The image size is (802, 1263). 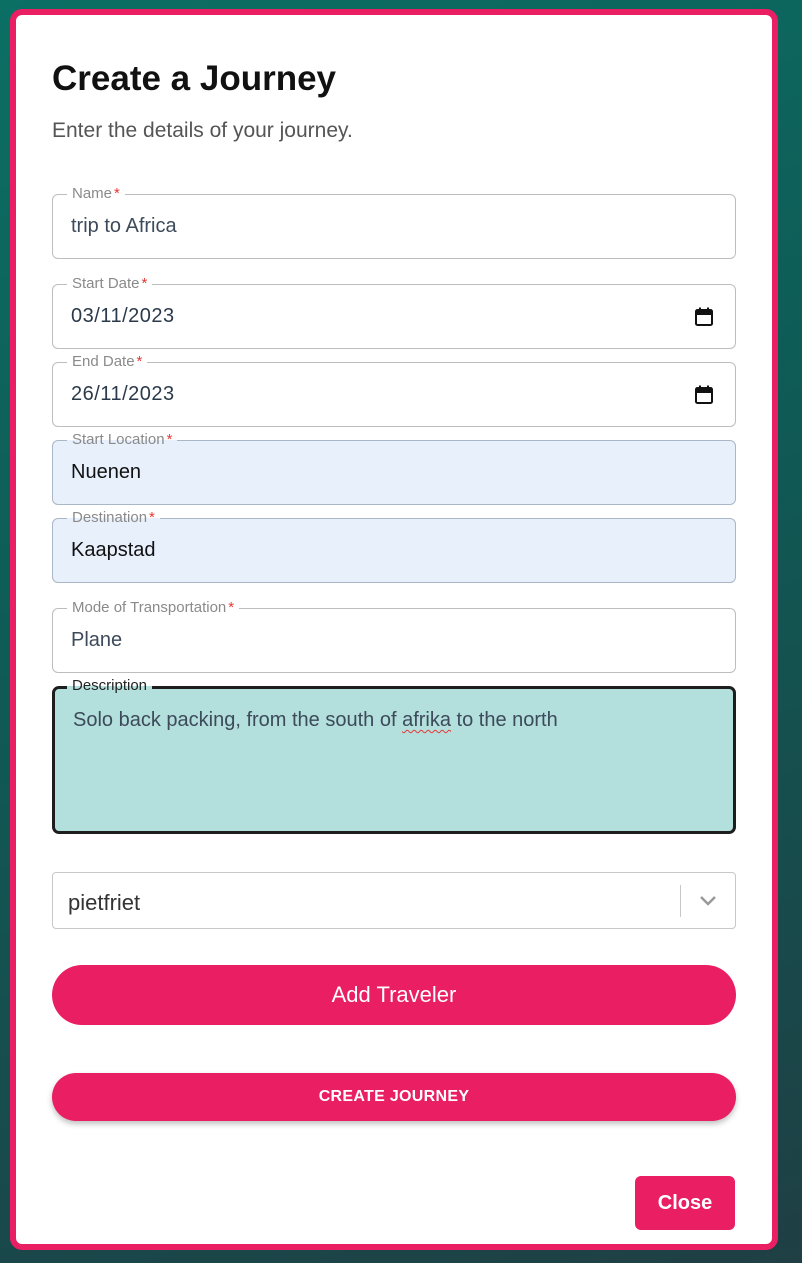 I want to click on traveler-select-value: pietfriet, so click(x=104, y=902).